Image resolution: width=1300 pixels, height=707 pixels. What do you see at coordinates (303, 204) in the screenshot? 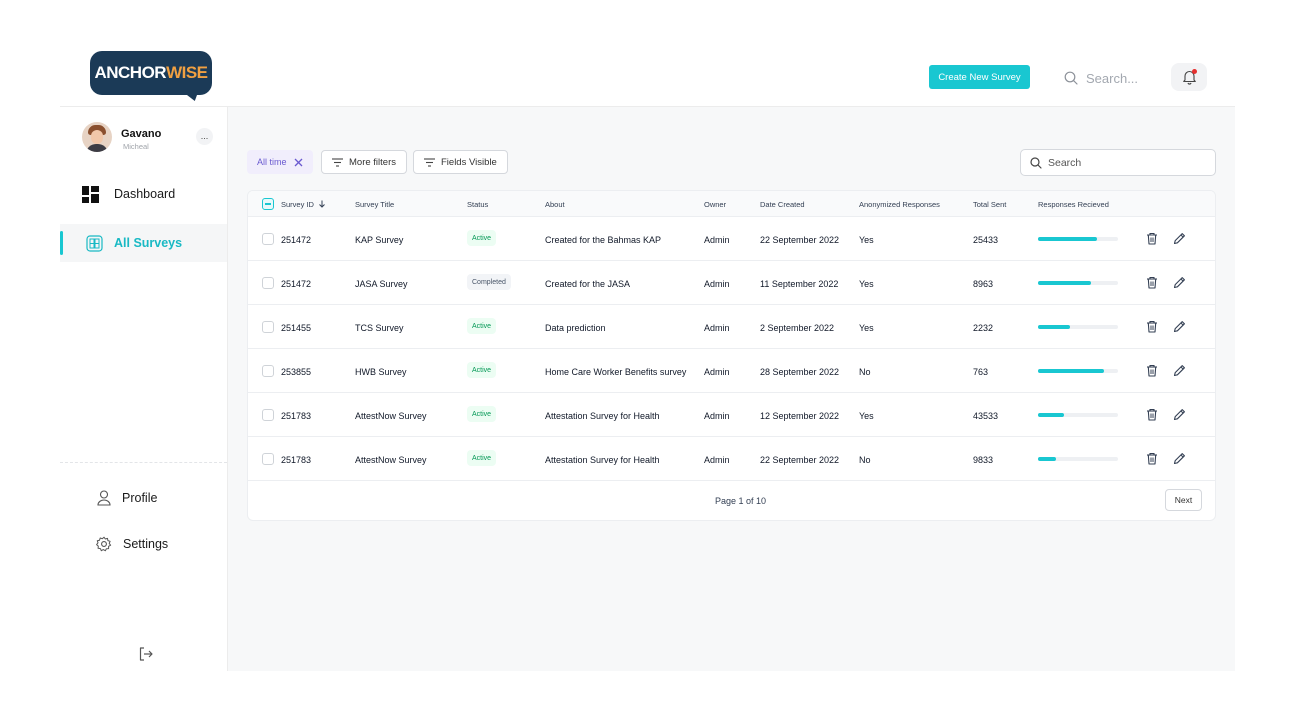
I see `col-header-id: Survey ID` at bounding box center [303, 204].